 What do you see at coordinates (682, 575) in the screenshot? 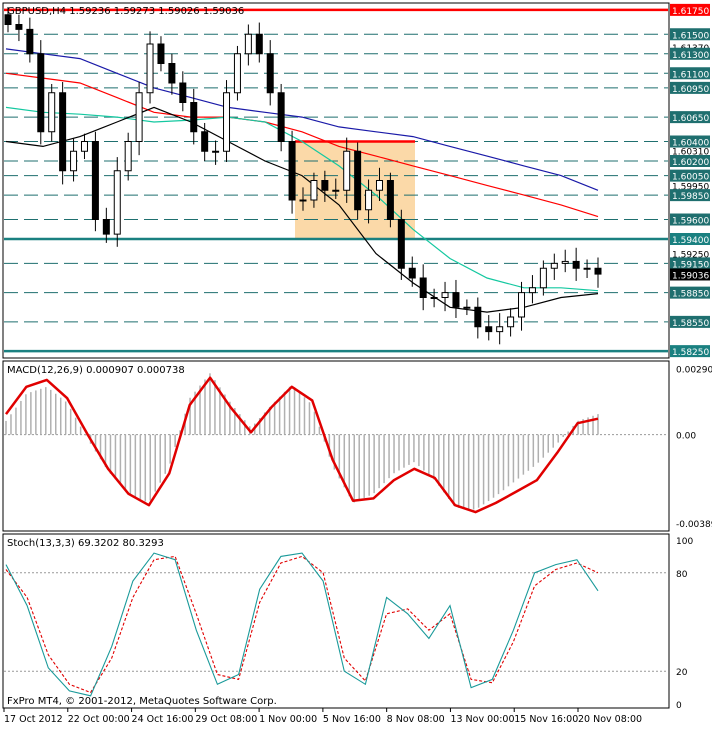
I see `stoch-axis-label: 80` at bounding box center [682, 575].